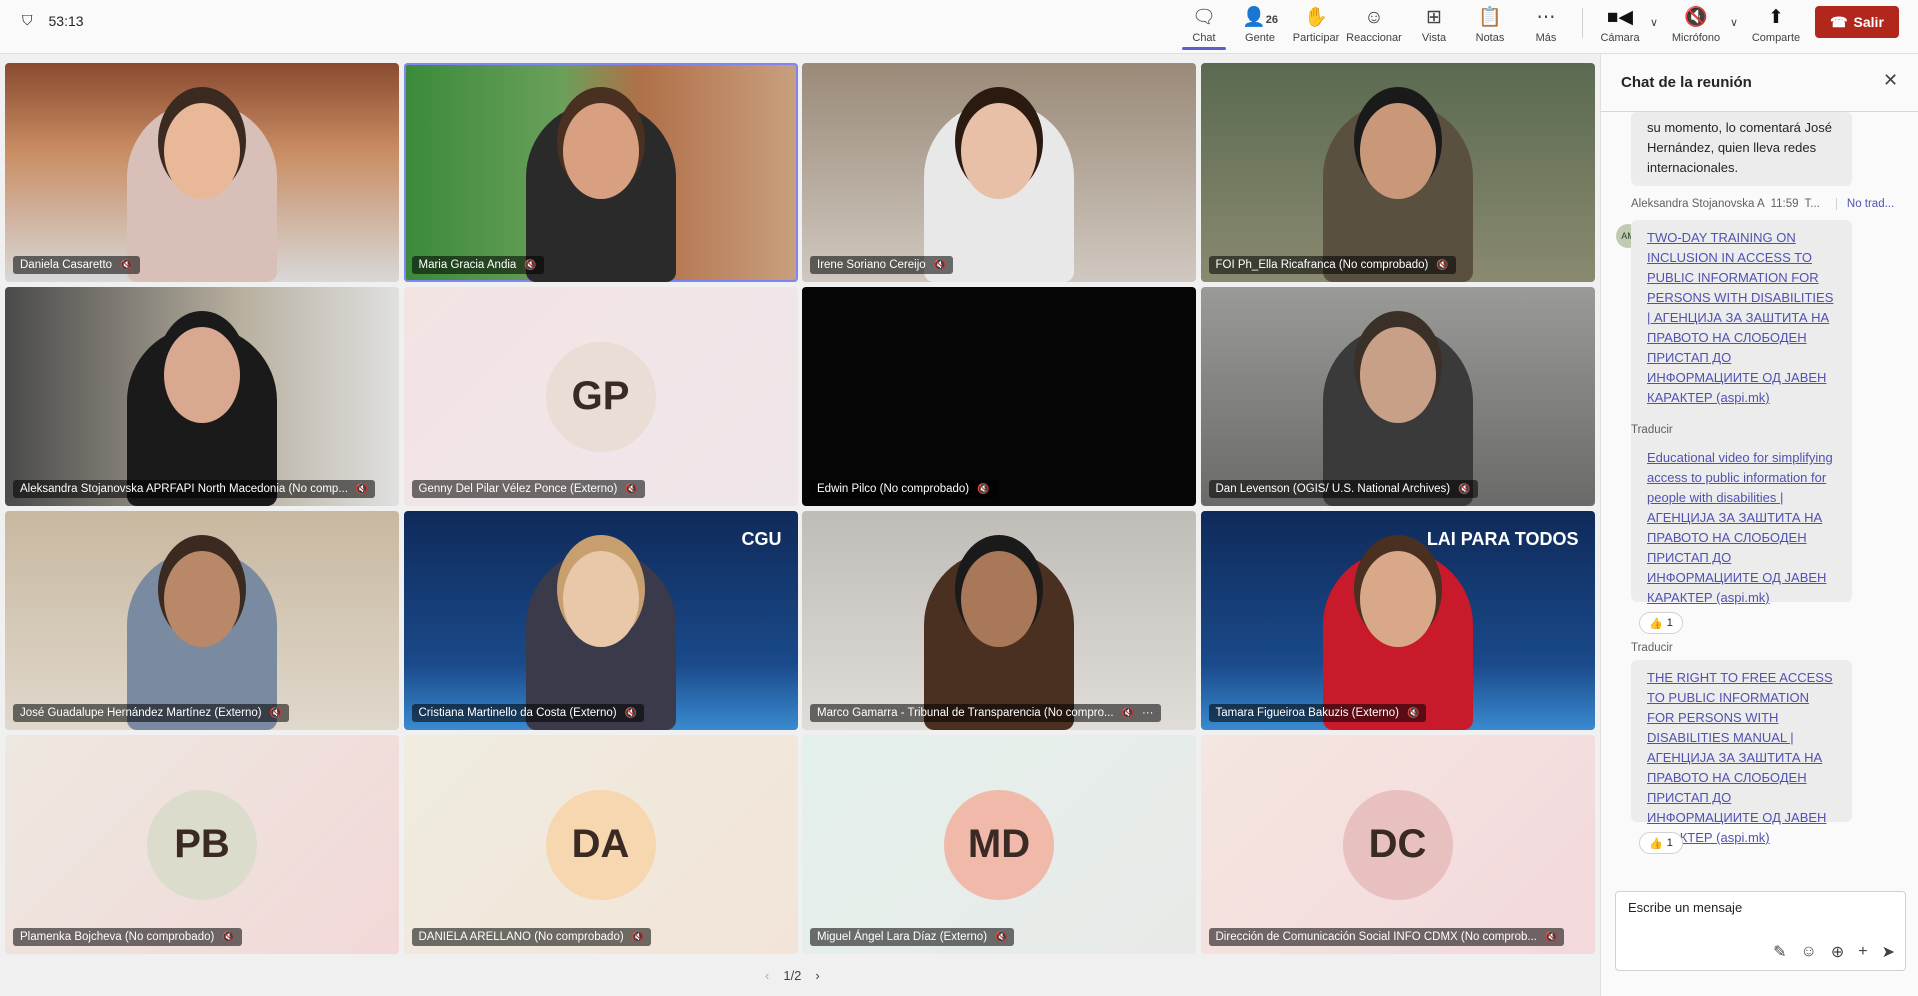  I want to click on compose-box: ✎ ☺ ⊕ + ➤, so click(1760, 931).